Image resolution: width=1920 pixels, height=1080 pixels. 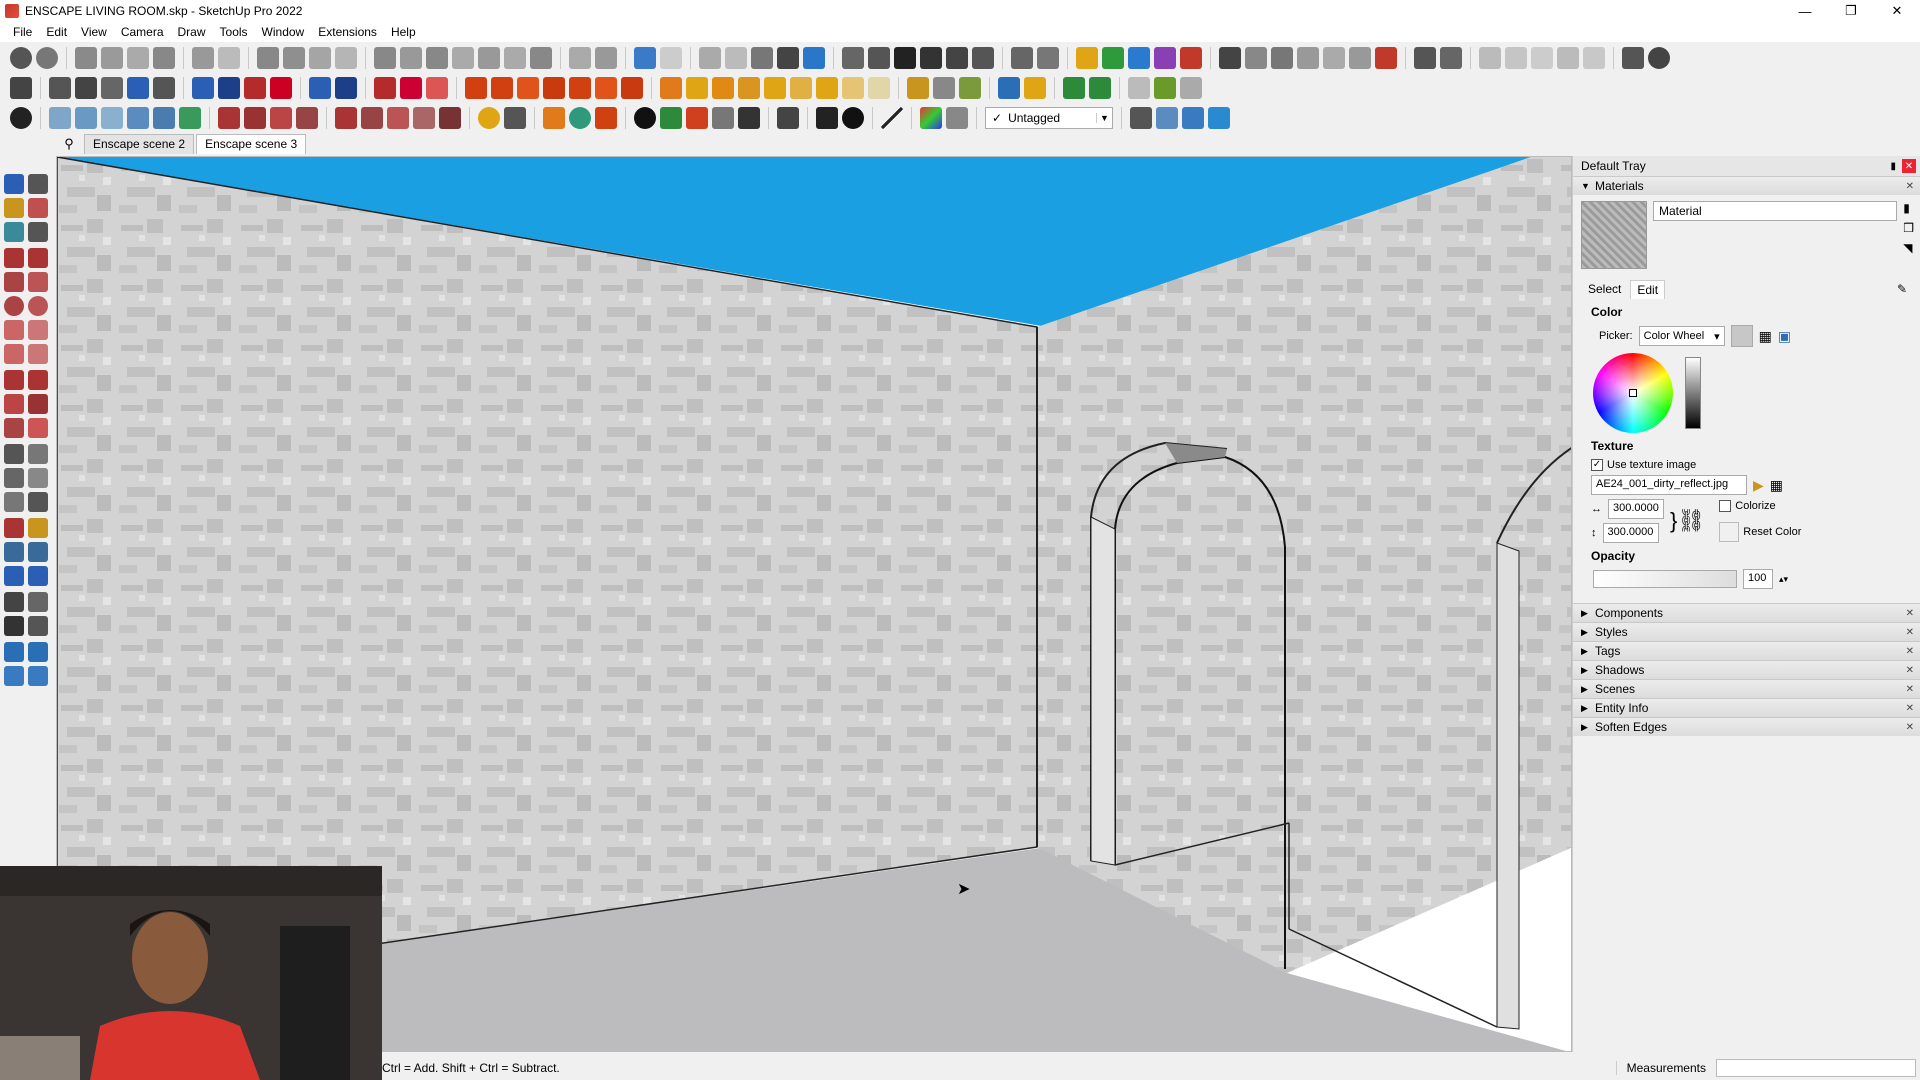 What do you see at coordinates (437, 88) in the screenshot?
I see `erase-tool-icon` at bounding box center [437, 88].